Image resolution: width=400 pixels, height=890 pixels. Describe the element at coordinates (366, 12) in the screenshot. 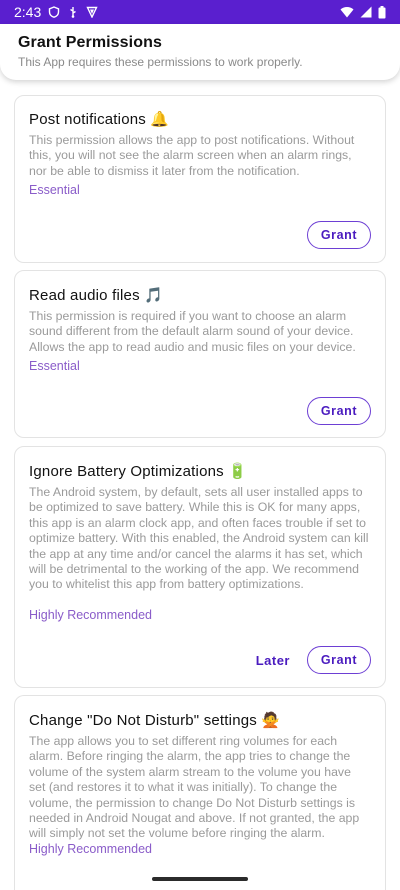

I see `signal-icon` at that location.